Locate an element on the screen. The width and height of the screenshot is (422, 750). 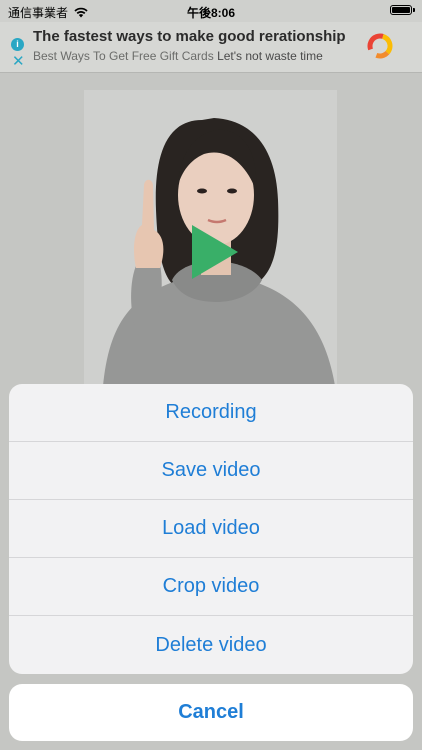
ad-info-icon: i is located at coordinates (17, 44).